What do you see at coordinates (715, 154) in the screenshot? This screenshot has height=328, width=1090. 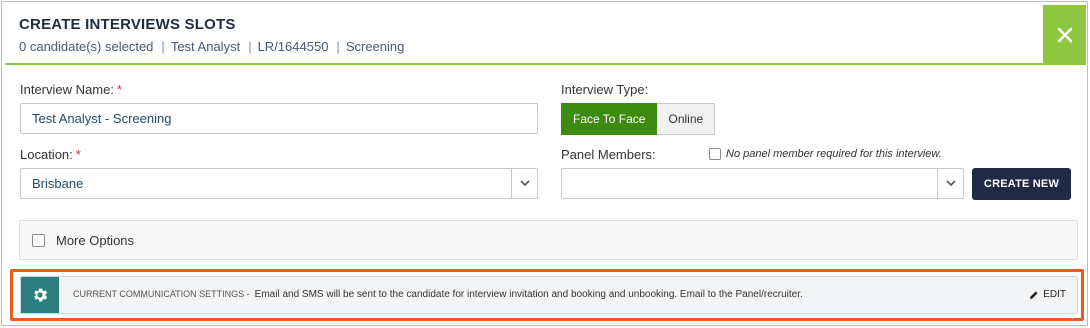 I see `no-panel-checkbox` at bounding box center [715, 154].